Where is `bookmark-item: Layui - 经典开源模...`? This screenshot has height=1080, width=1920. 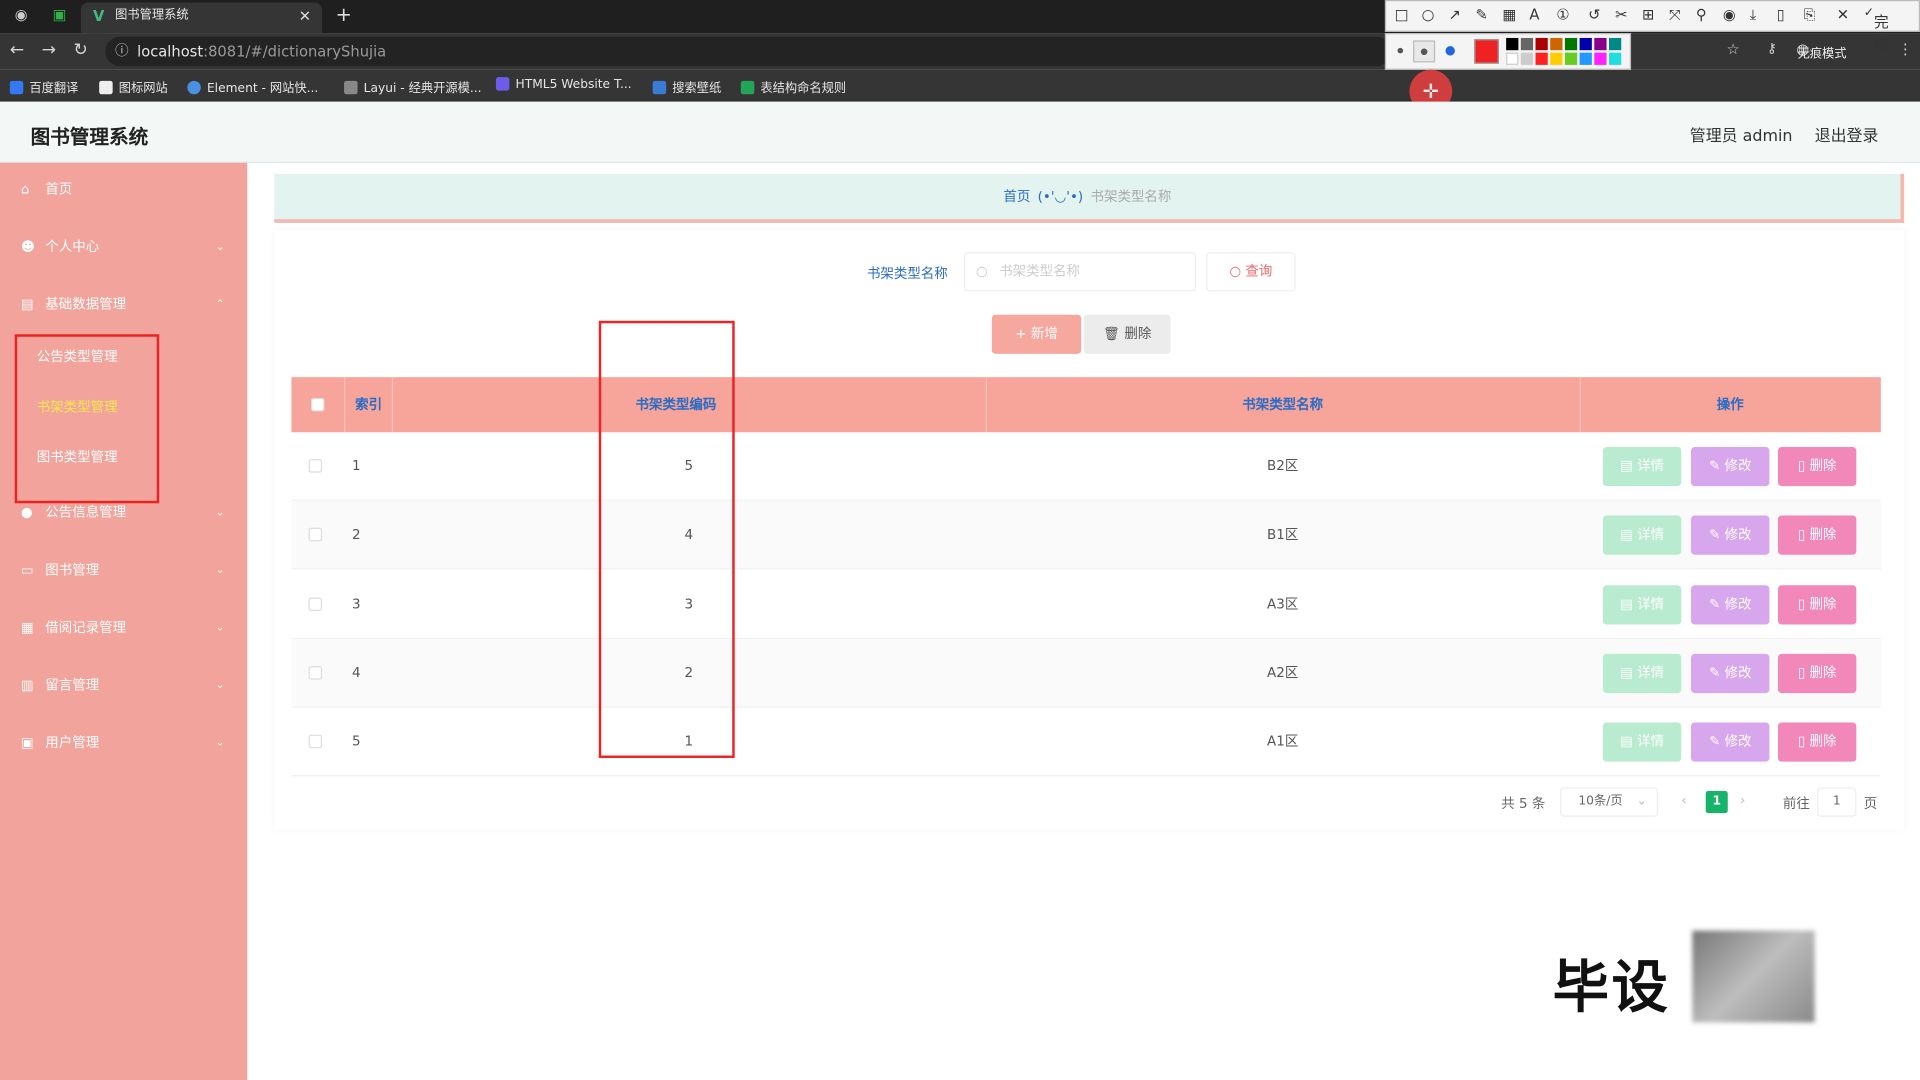
bookmark-item: Layui - 经典开源模... is located at coordinates (413, 86).